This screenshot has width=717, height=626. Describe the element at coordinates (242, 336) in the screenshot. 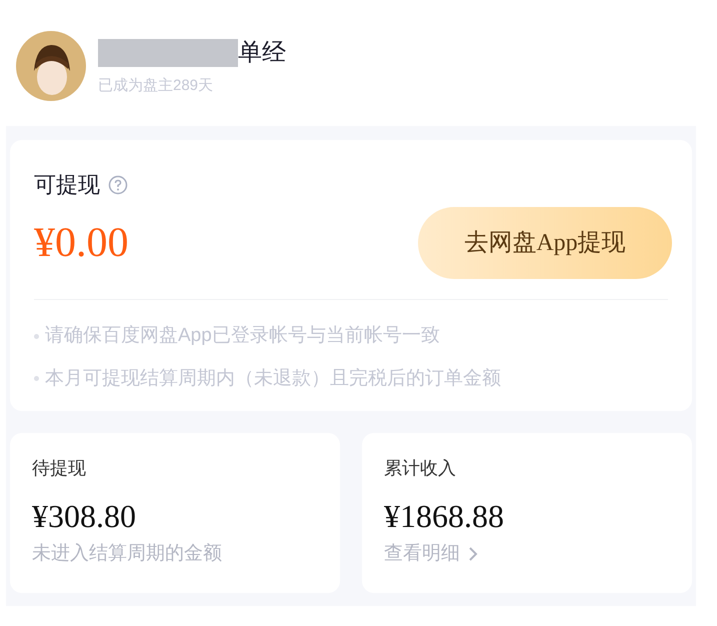

I see `note-text: 请确保百度网盘App已登录帐号与当前帐号一致` at that location.